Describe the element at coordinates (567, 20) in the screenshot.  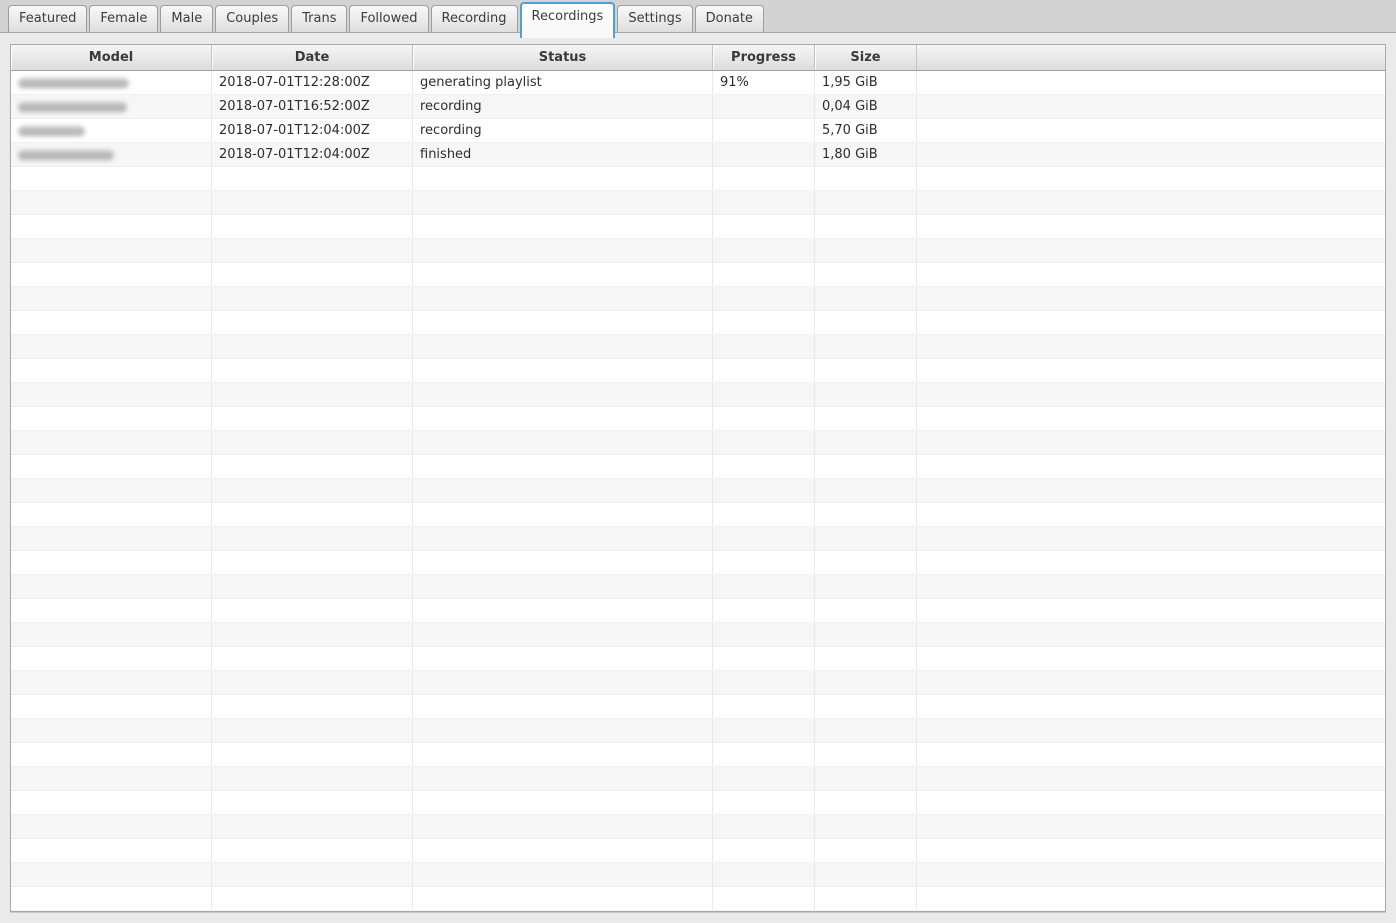
I see `tab-recordings: Recordings` at that location.